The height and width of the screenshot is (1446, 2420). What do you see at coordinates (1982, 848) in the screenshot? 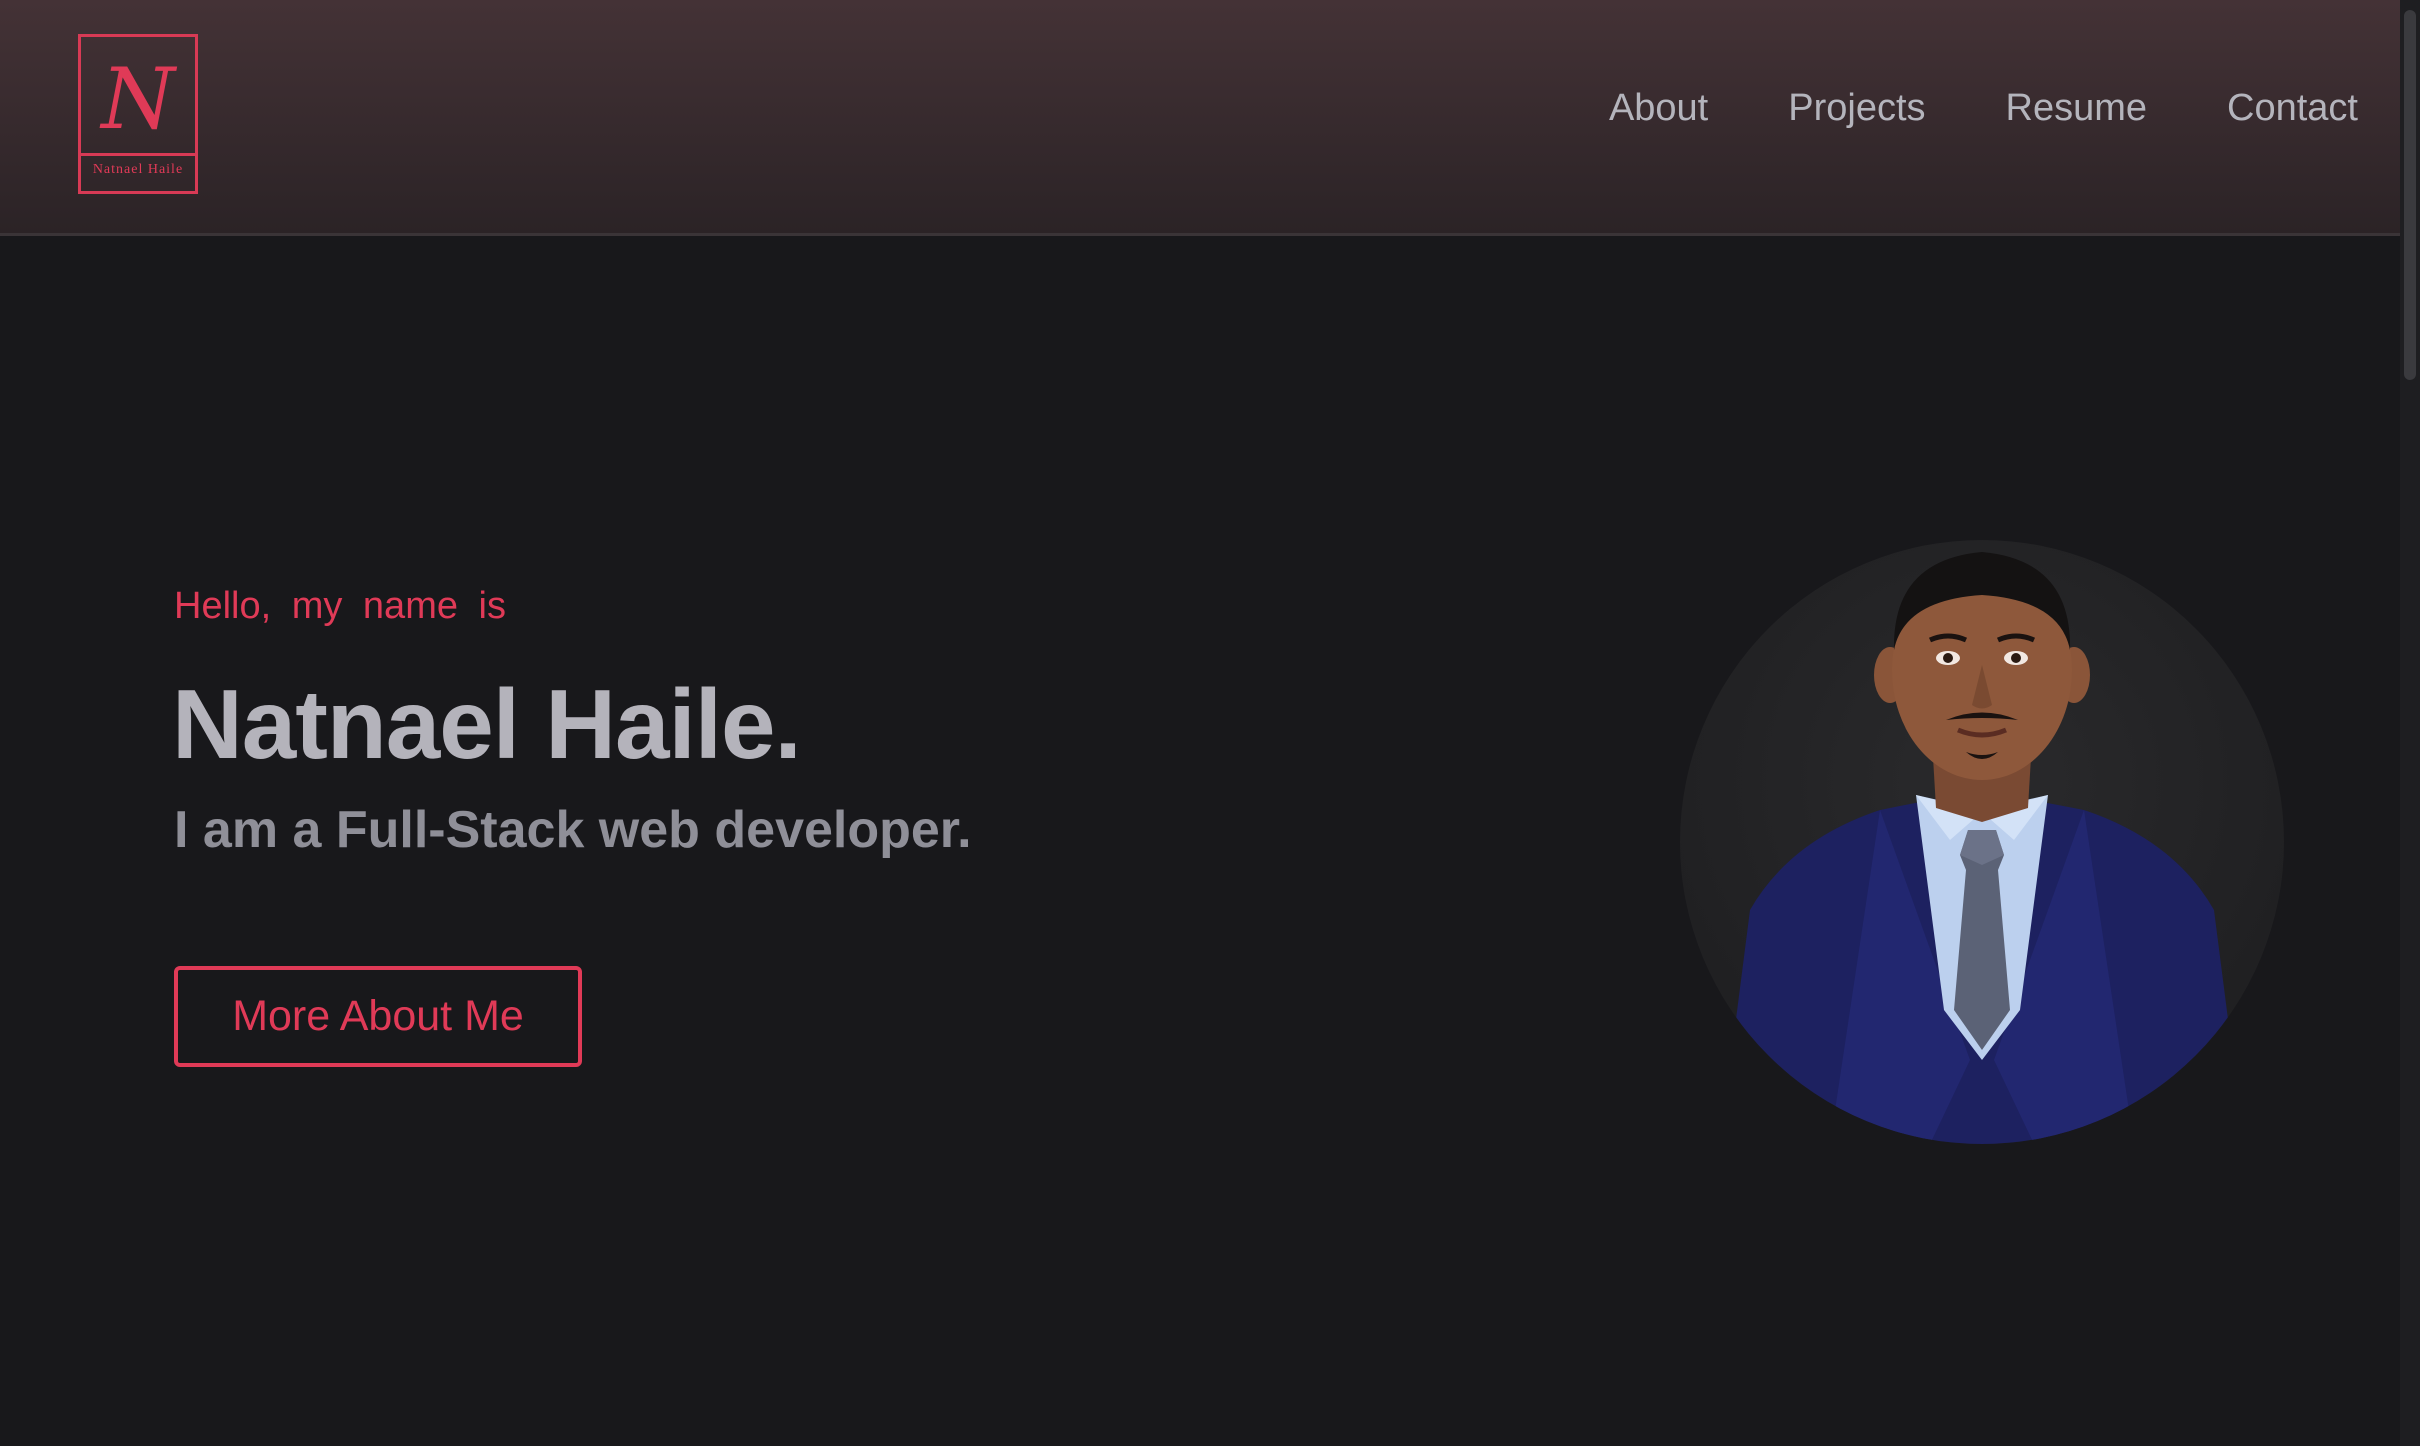
I see `profile-photo-illustration` at bounding box center [1982, 848].